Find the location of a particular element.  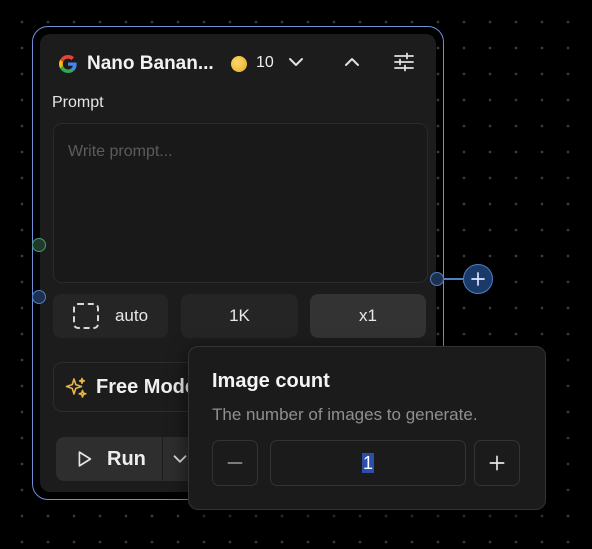

minus-icon is located at coordinates (235, 463).